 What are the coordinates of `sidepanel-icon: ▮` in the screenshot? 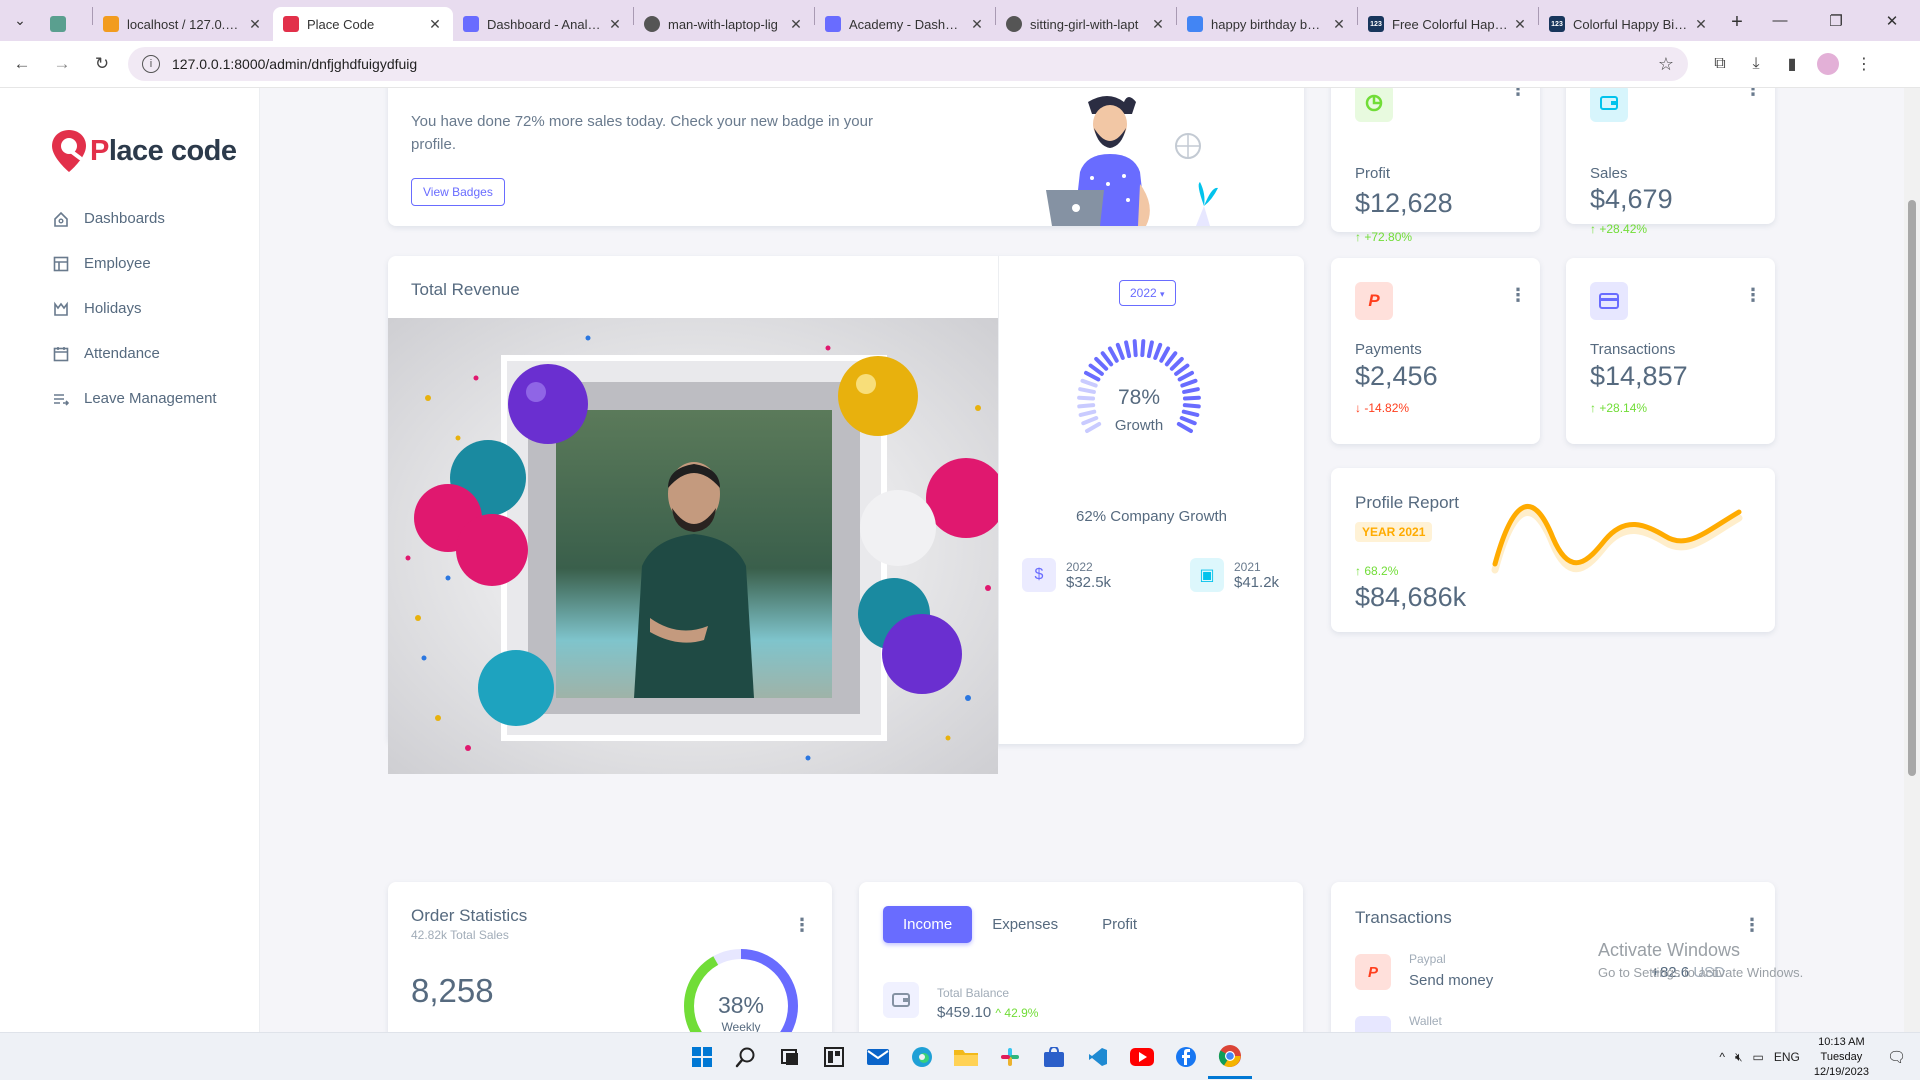 It's located at (1792, 64).